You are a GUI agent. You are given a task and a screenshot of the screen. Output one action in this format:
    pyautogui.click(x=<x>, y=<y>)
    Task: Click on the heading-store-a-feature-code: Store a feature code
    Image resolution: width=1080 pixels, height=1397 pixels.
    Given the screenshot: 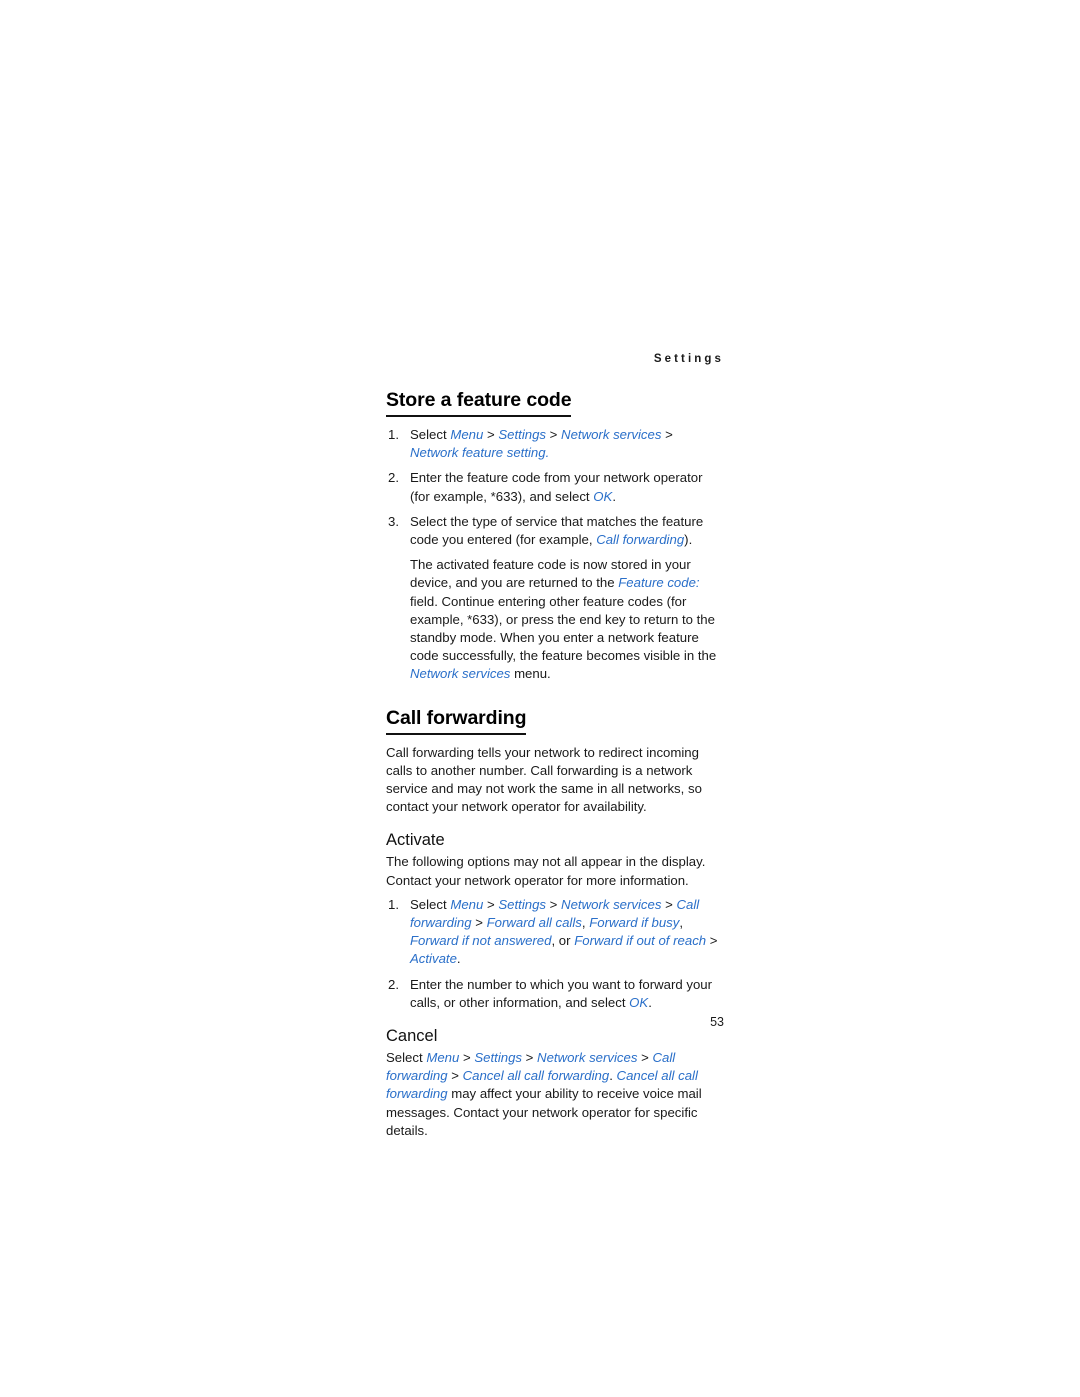 What is the action you would take?
    pyautogui.click(x=555, y=402)
    